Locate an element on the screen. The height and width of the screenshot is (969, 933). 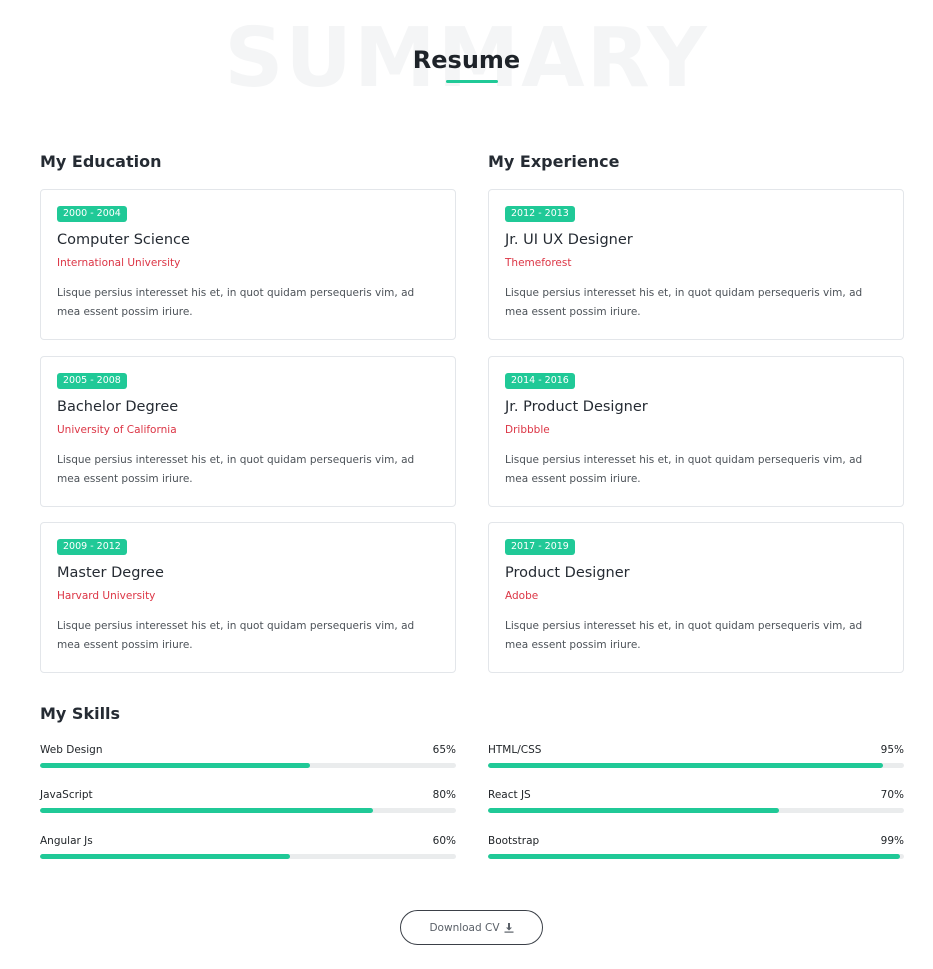
skill-percent: 70% is located at coordinates (892, 795).